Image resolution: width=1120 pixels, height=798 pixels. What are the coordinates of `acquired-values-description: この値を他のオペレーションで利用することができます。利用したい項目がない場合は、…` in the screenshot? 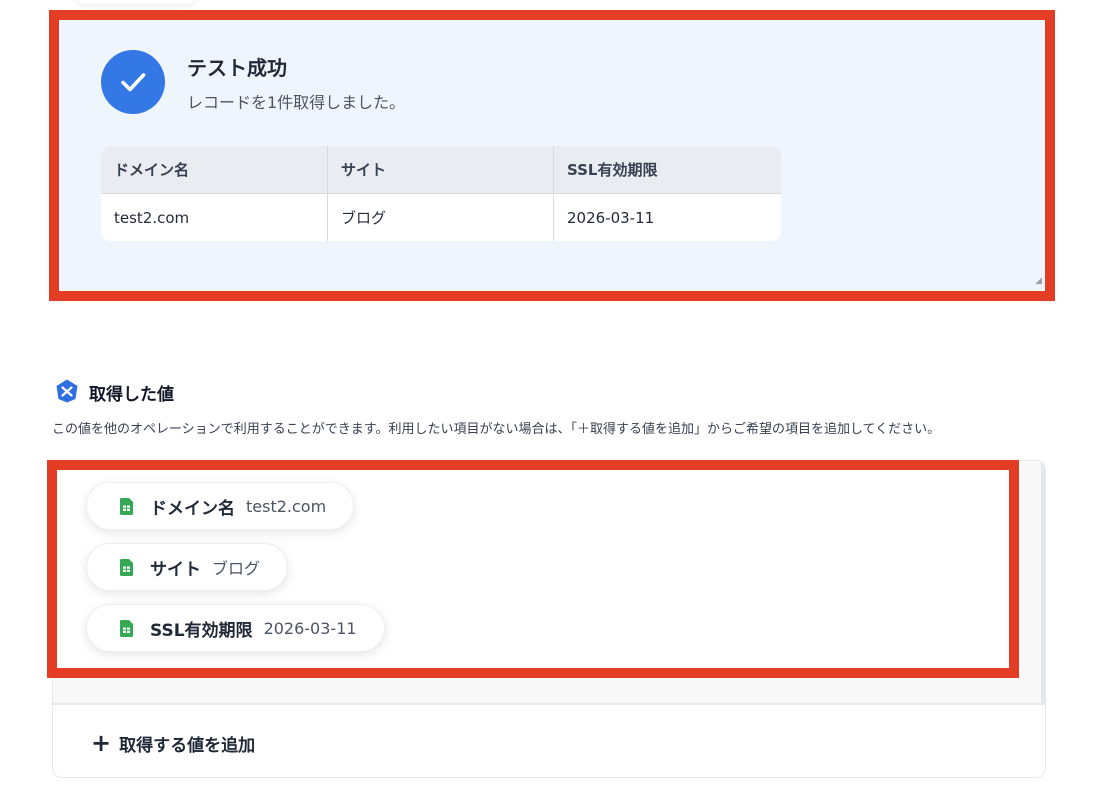 It's located at (496, 429).